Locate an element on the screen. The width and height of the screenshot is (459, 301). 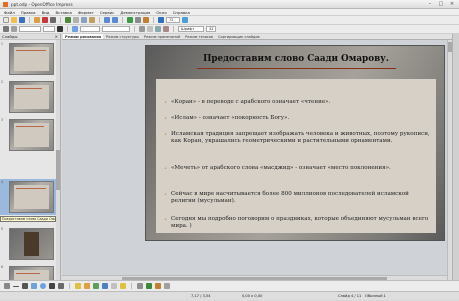
maximize-button: □ is located at coordinates (441, 4).